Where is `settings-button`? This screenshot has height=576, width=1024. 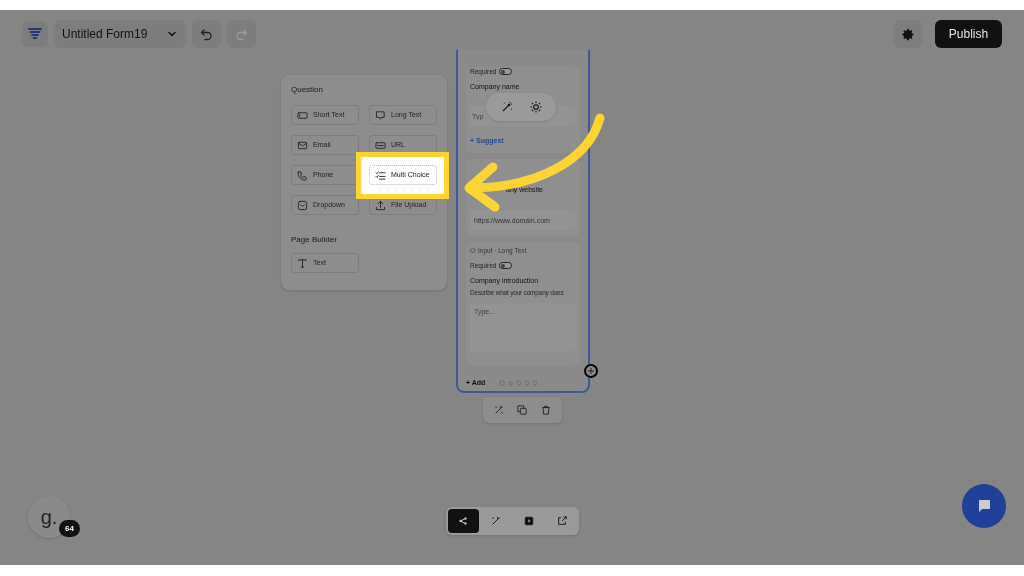
settings-button is located at coordinates (908, 34).